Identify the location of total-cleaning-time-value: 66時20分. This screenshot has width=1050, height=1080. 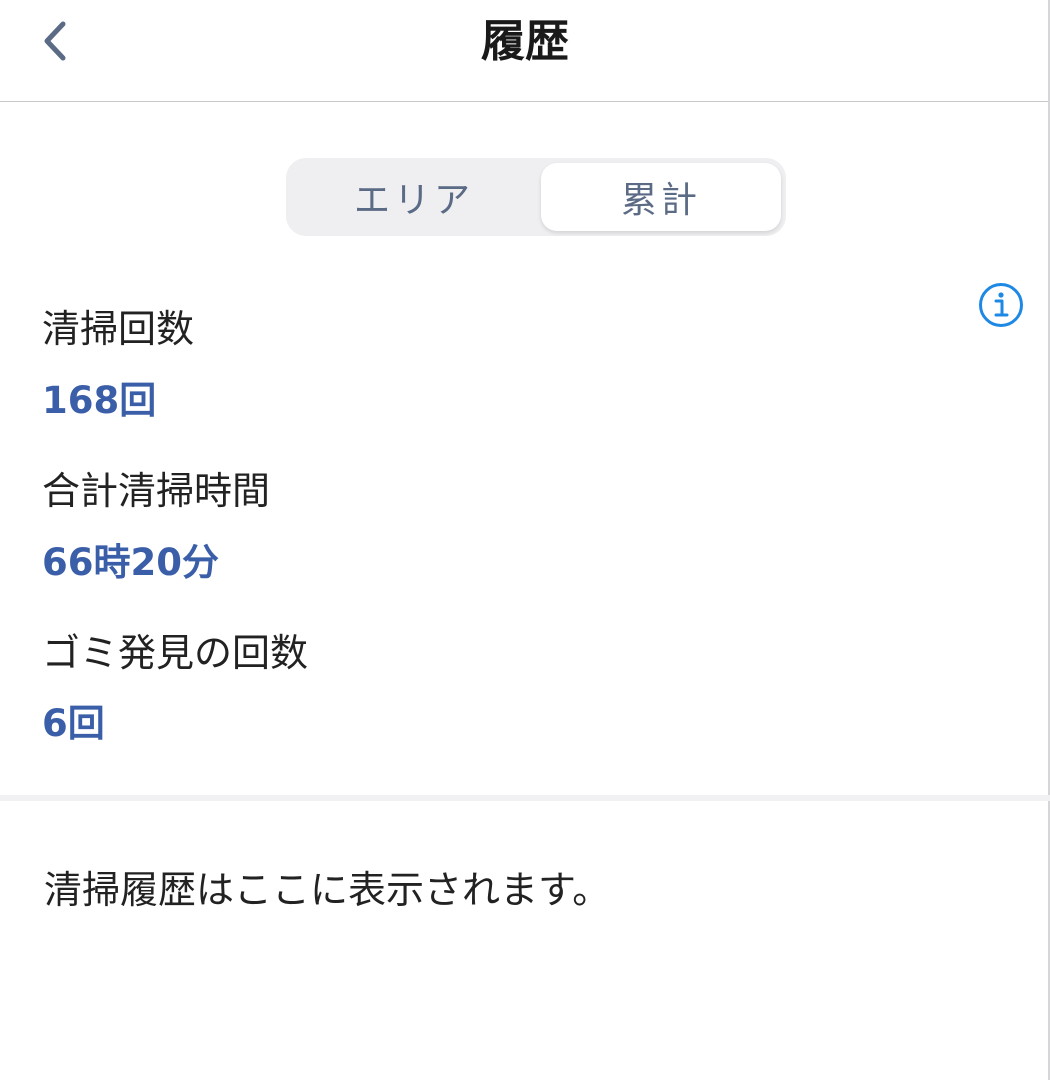
(130, 562).